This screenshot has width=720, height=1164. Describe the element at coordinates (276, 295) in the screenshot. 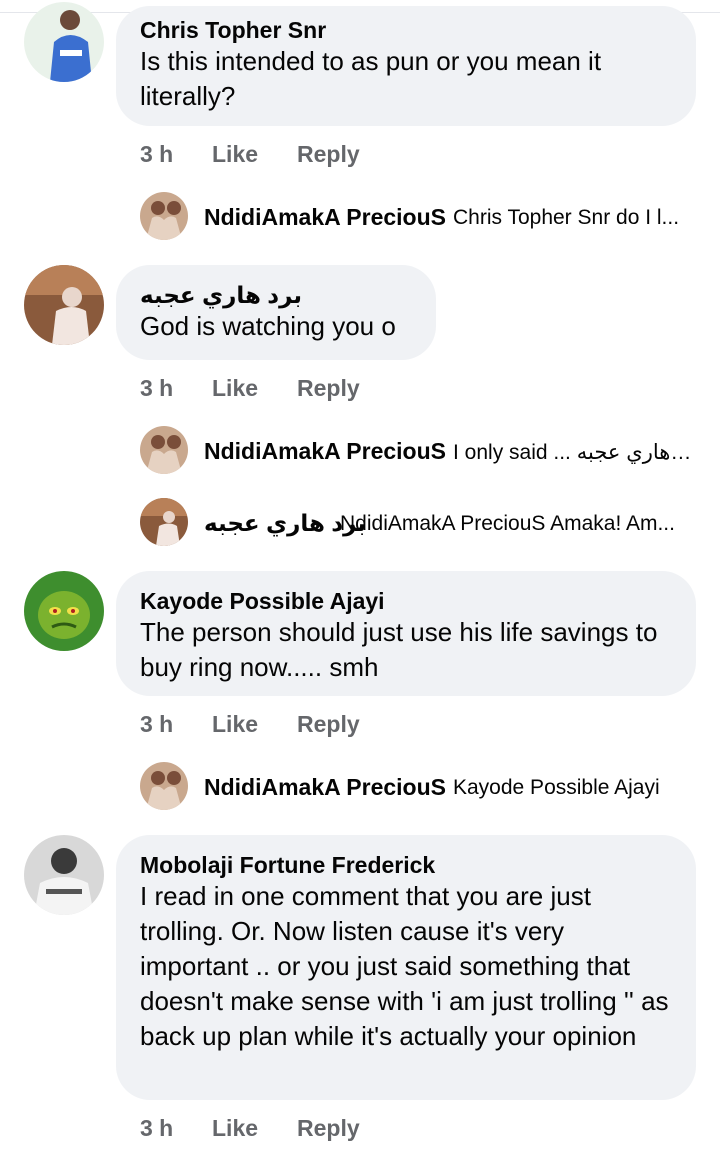

I see `comment-author: برد هاري عجبه` at that location.